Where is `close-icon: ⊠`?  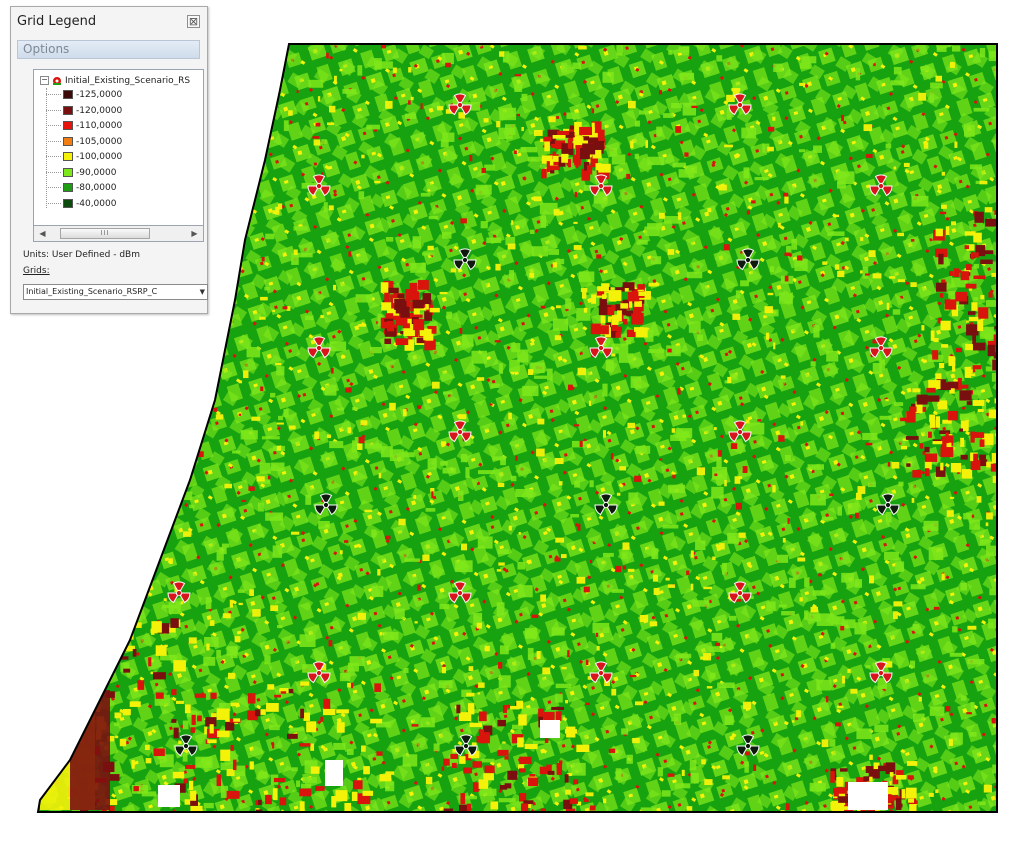
close-icon: ⊠ is located at coordinates (193, 21).